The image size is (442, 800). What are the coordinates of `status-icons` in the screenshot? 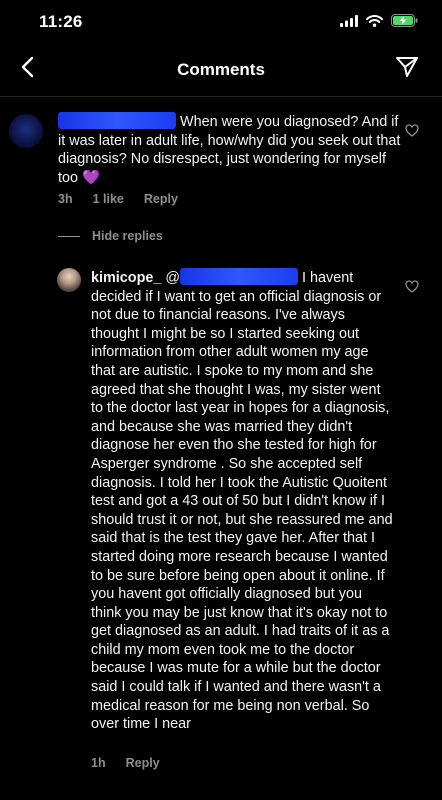 It's located at (379, 23).